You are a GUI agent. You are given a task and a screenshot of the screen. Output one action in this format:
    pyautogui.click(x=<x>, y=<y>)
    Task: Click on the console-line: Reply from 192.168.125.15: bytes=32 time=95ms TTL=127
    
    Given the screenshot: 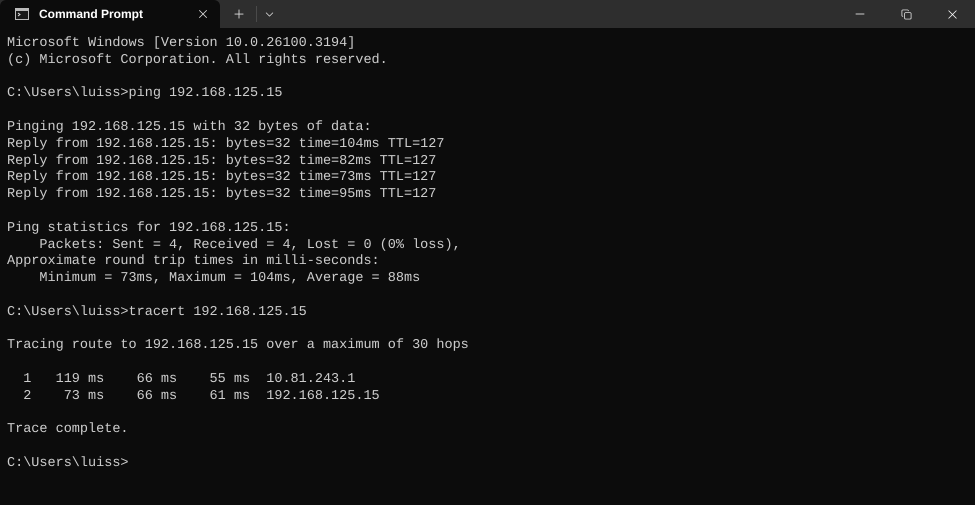 What is the action you would take?
    pyautogui.click(x=221, y=195)
    